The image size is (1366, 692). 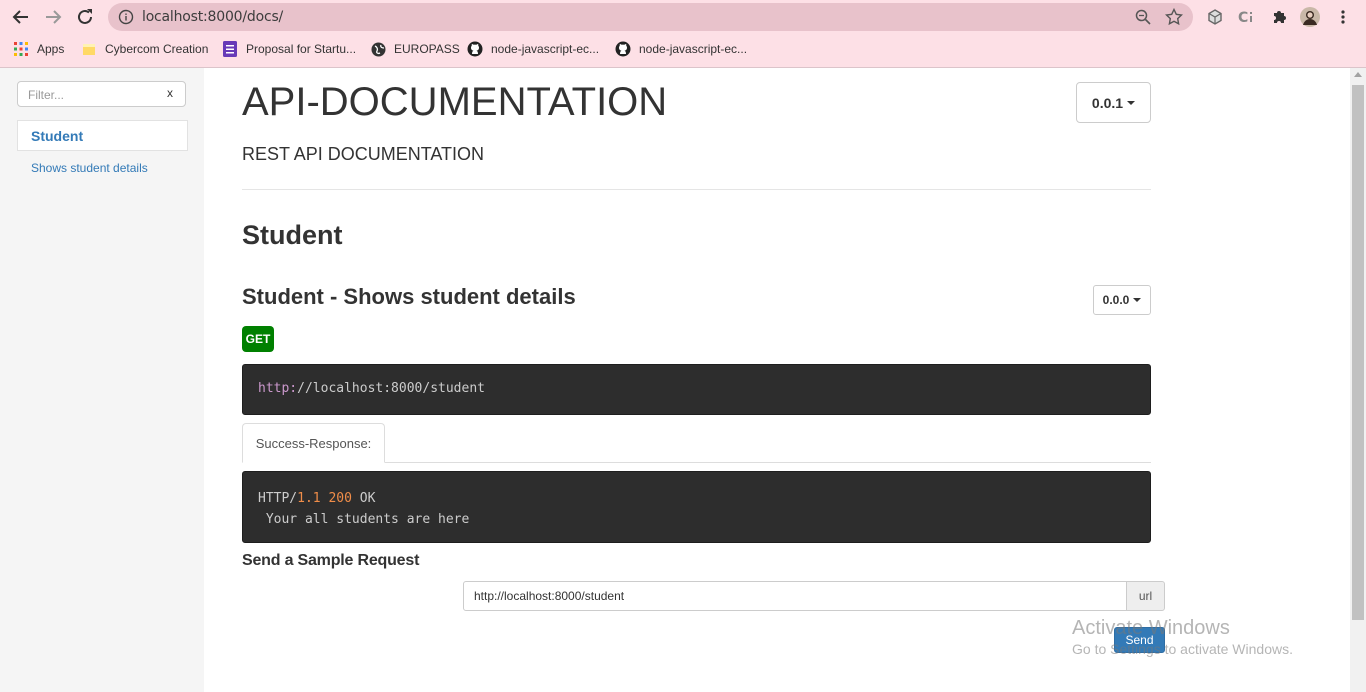 I want to click on tab-success-response: Success-Response:, so click(x=313, y=443).